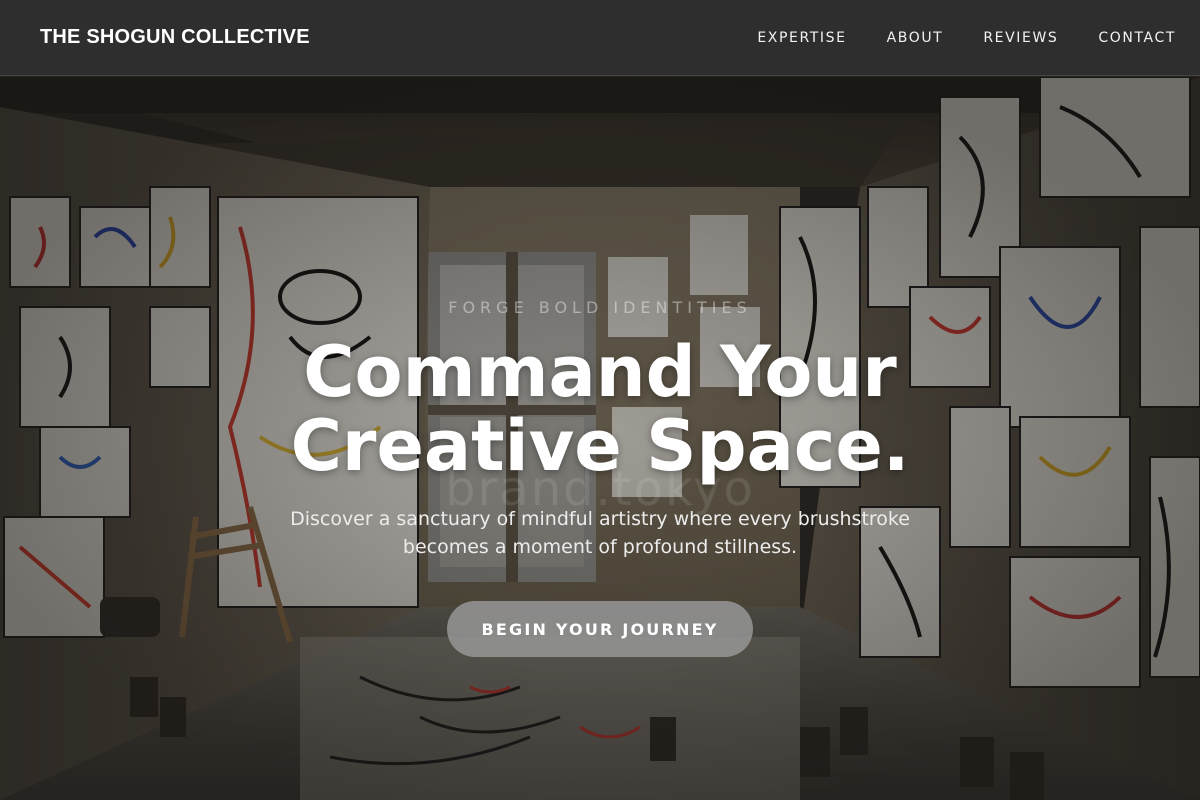  I want to click on nav-link-about: ABOUT, so click(915, 38).